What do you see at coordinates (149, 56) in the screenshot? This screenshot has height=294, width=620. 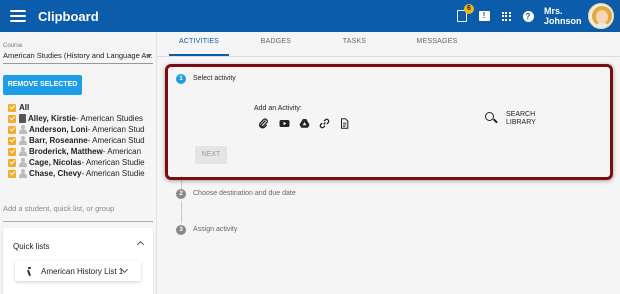 I see `caret-down-icon` at bounding box center [149, 56].